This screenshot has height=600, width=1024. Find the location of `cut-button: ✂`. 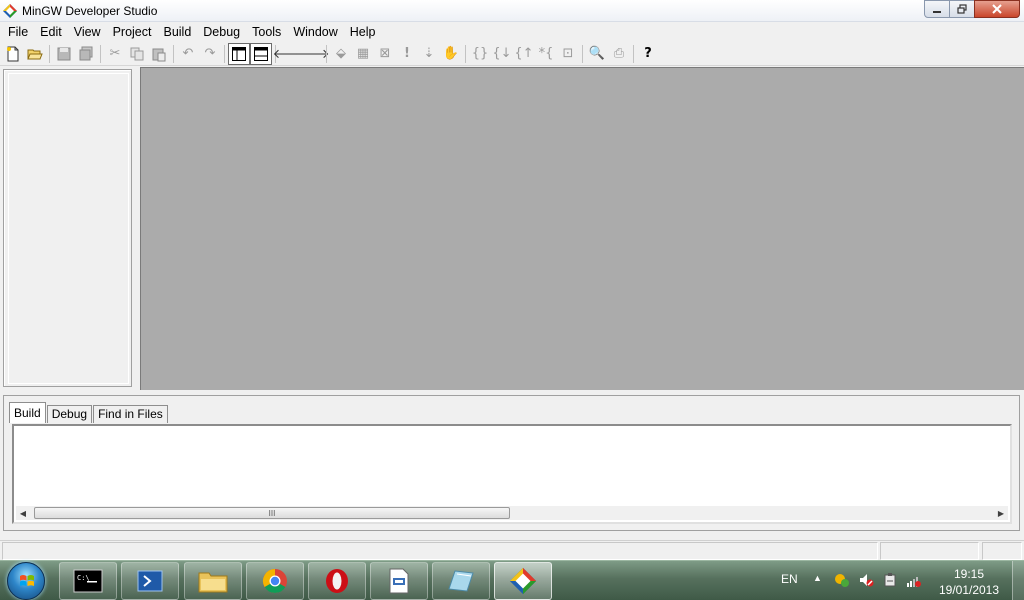

cut-button: ✂ is located at coordinates (115, 54).